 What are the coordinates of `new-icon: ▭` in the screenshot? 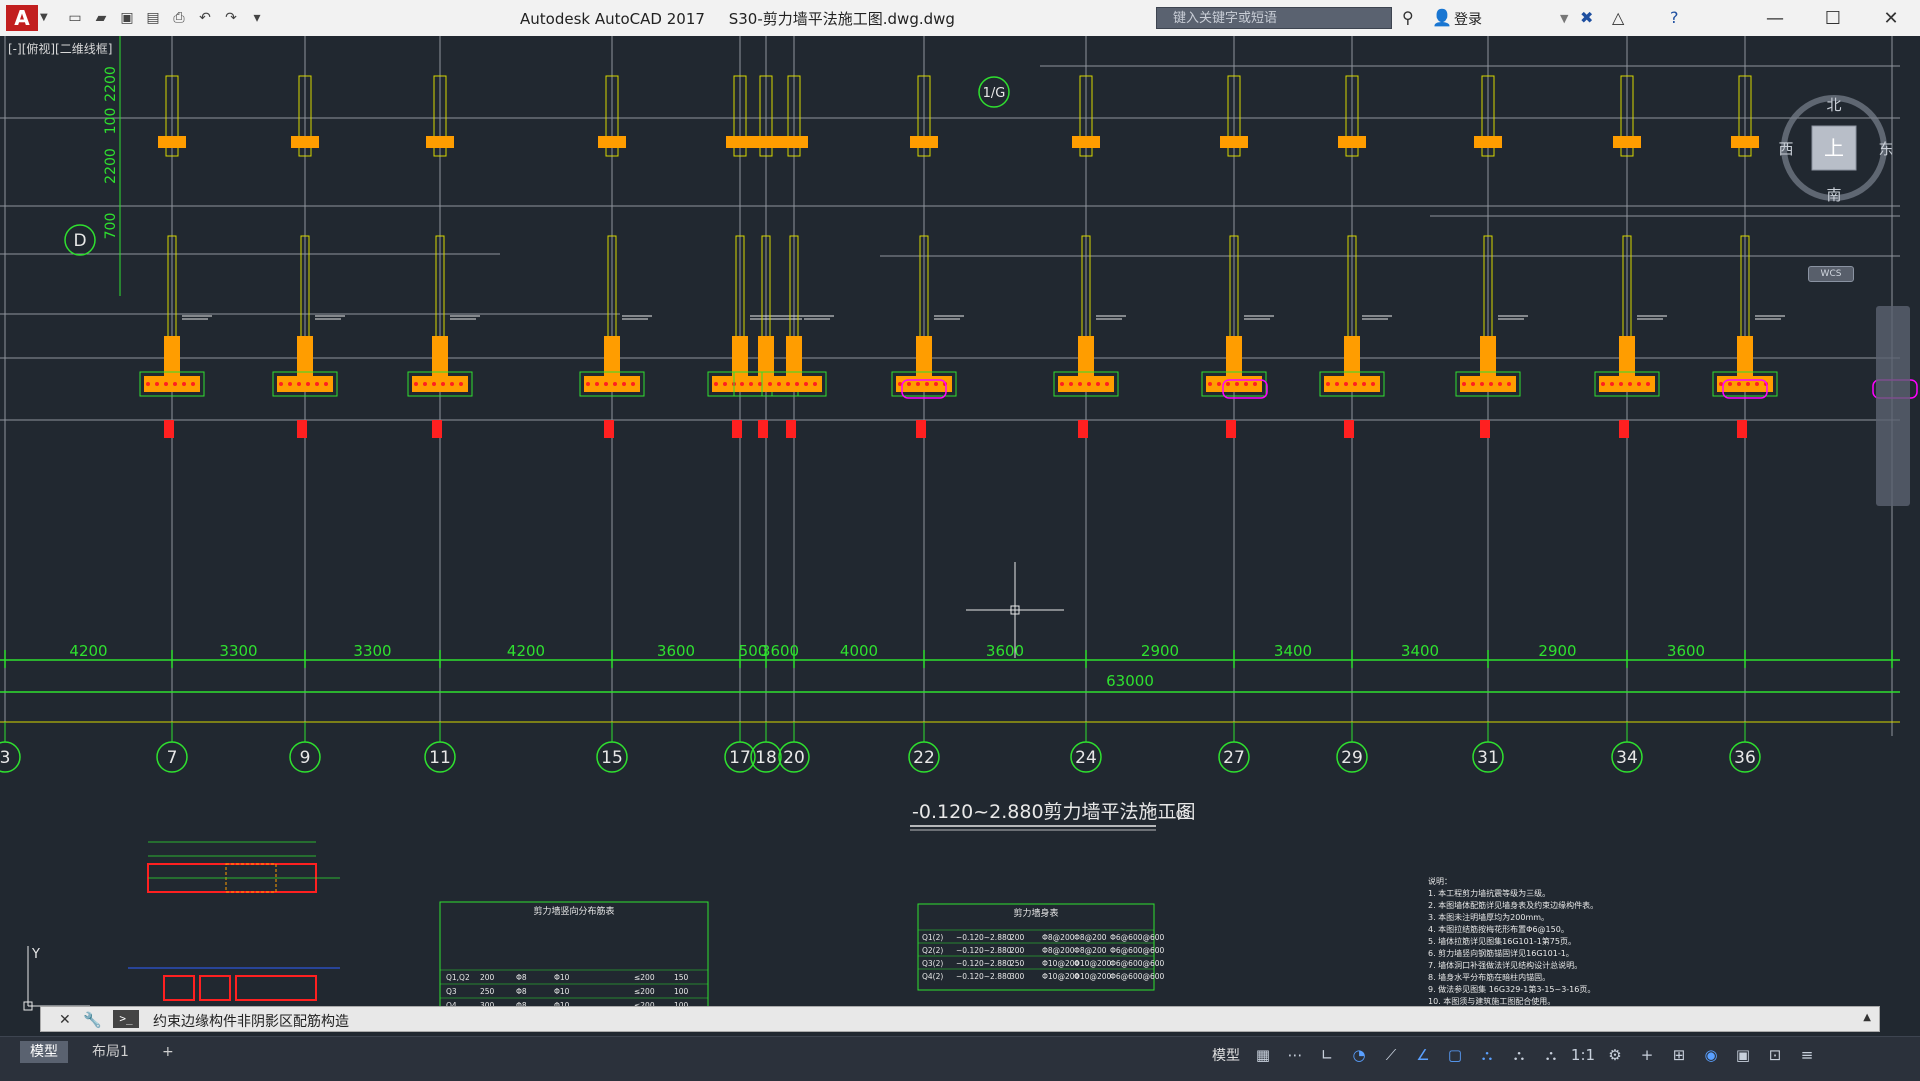 It's located at (75, 18).